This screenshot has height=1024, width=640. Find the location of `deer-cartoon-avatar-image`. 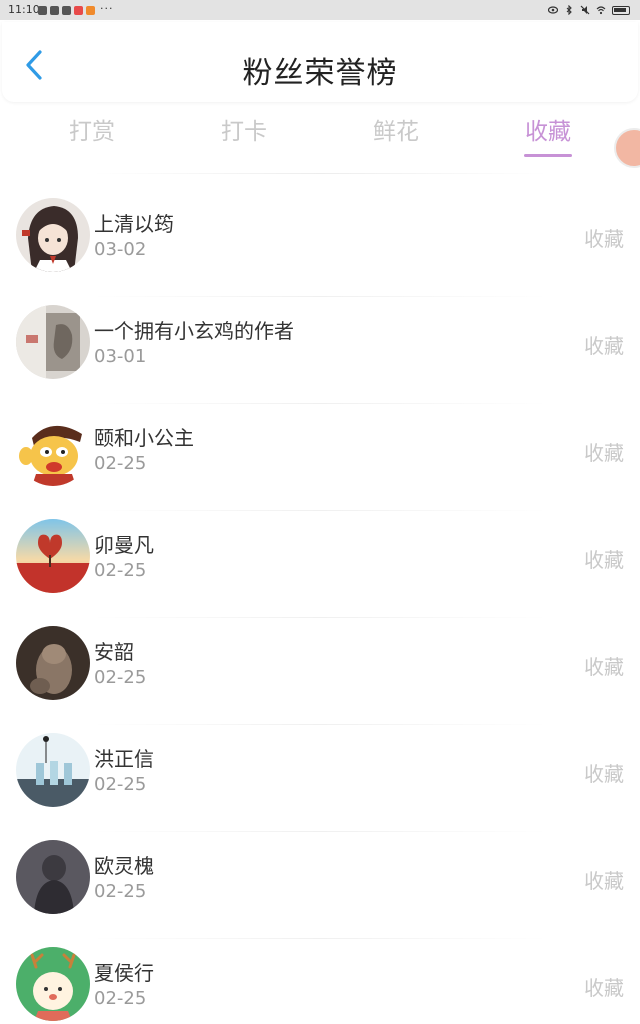

deer-cartoon-avatar-image is located at coordinates (53, 984).